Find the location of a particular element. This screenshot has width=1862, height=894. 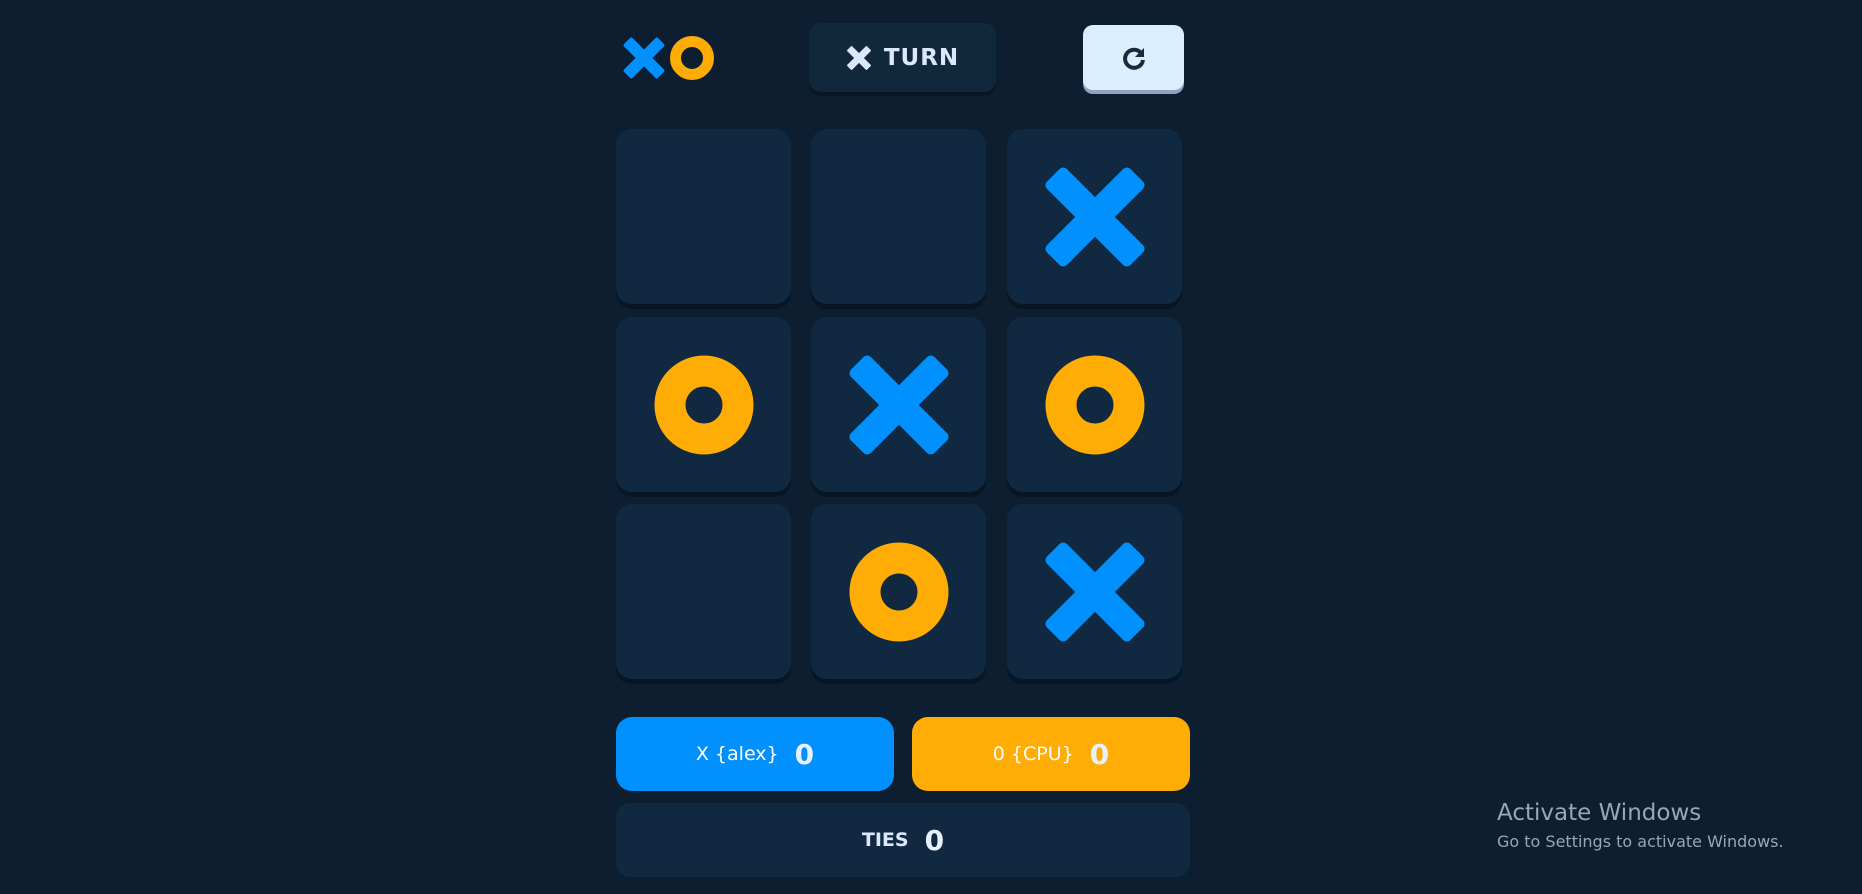

score-ties: TIES 0 is located at coordinates (903, 840).